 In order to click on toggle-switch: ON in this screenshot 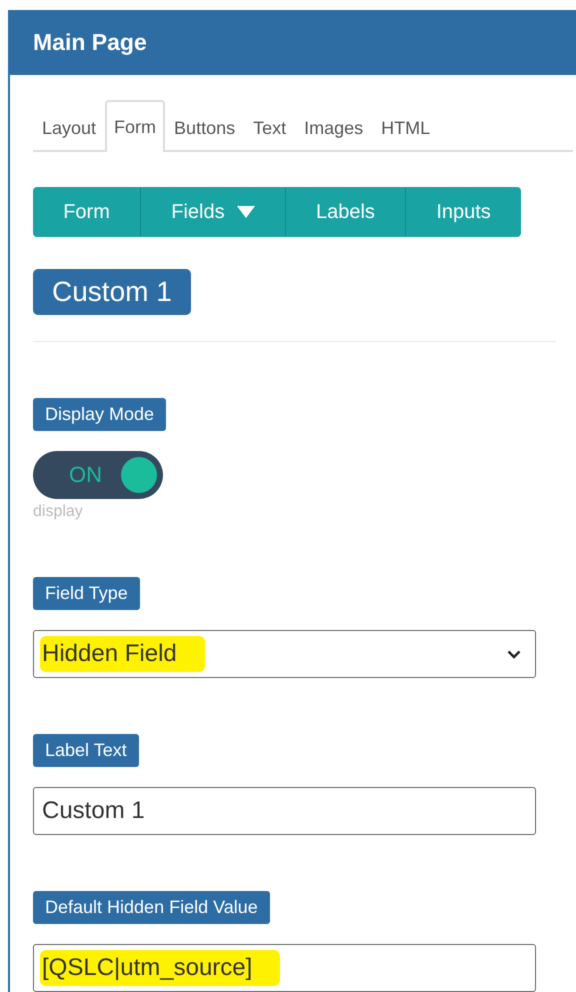, I will do `click(98, 475)`.